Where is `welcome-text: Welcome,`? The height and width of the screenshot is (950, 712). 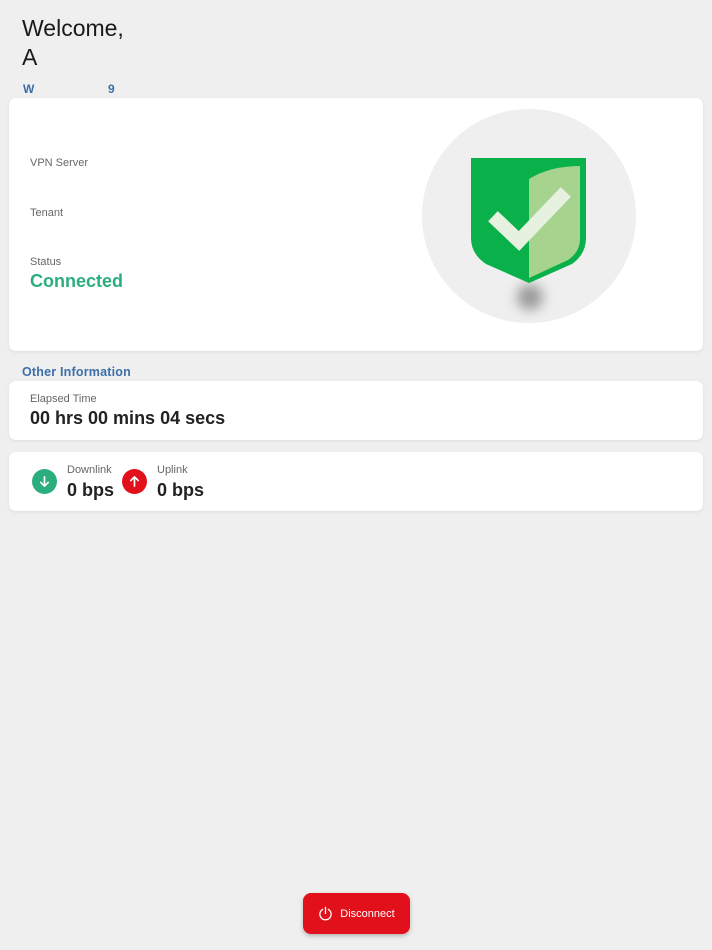
welcome-text: Welcome, is located at coordinates (73, 28).